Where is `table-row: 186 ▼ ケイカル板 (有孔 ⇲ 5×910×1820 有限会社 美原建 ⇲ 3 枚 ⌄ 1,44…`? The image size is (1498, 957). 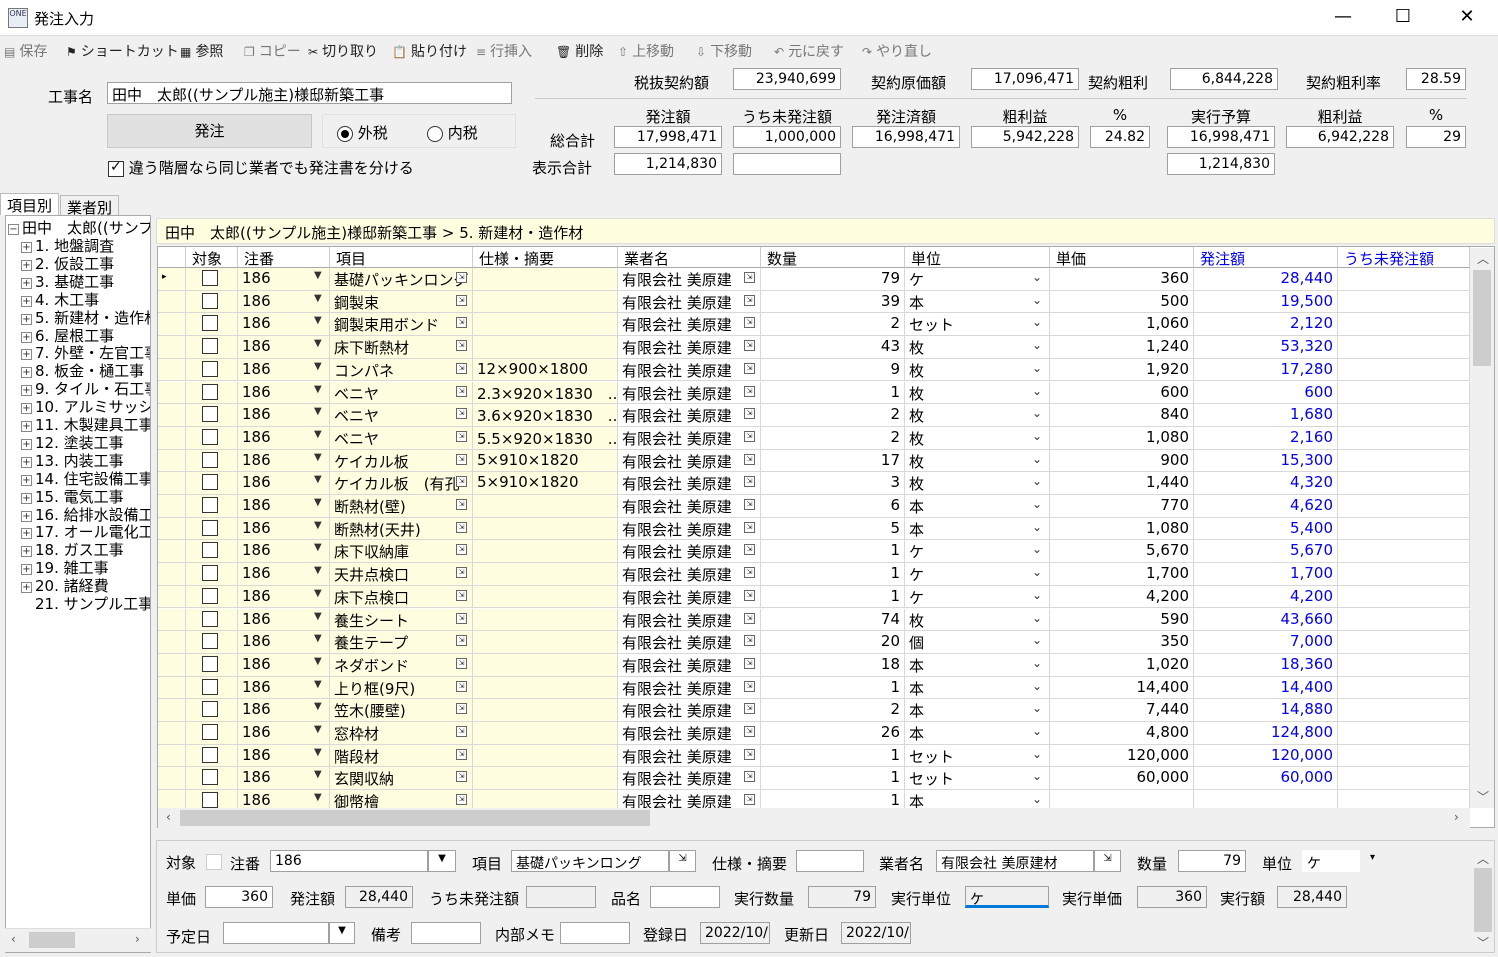 table-row: 186 ▼ ケイカル板 (有孔 ⇲ 5×910×1820 有限会社 美原建 ⇲ 3 枚 ⌄ 1,44… is located at coordinates (814, 483).